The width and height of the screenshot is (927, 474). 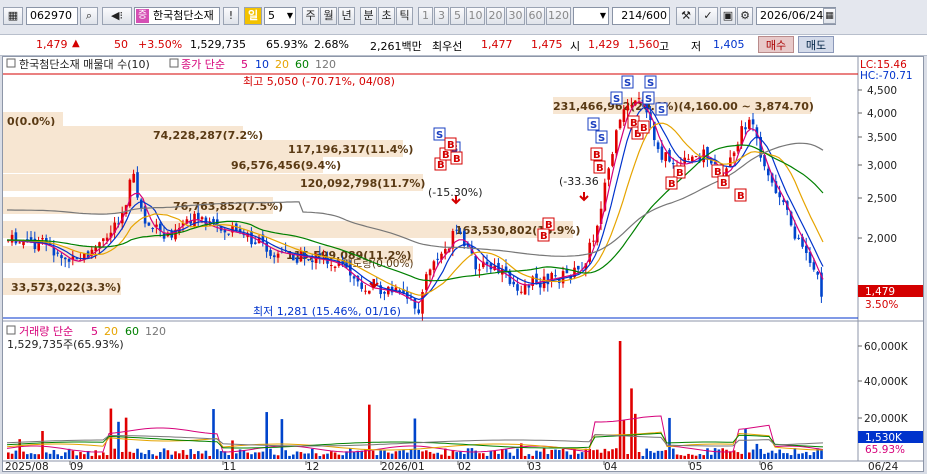 What do you see at coordinates (515, 16) in the screenshot?
I see `minute-30-button: 30` at bounding box center [515, 16].